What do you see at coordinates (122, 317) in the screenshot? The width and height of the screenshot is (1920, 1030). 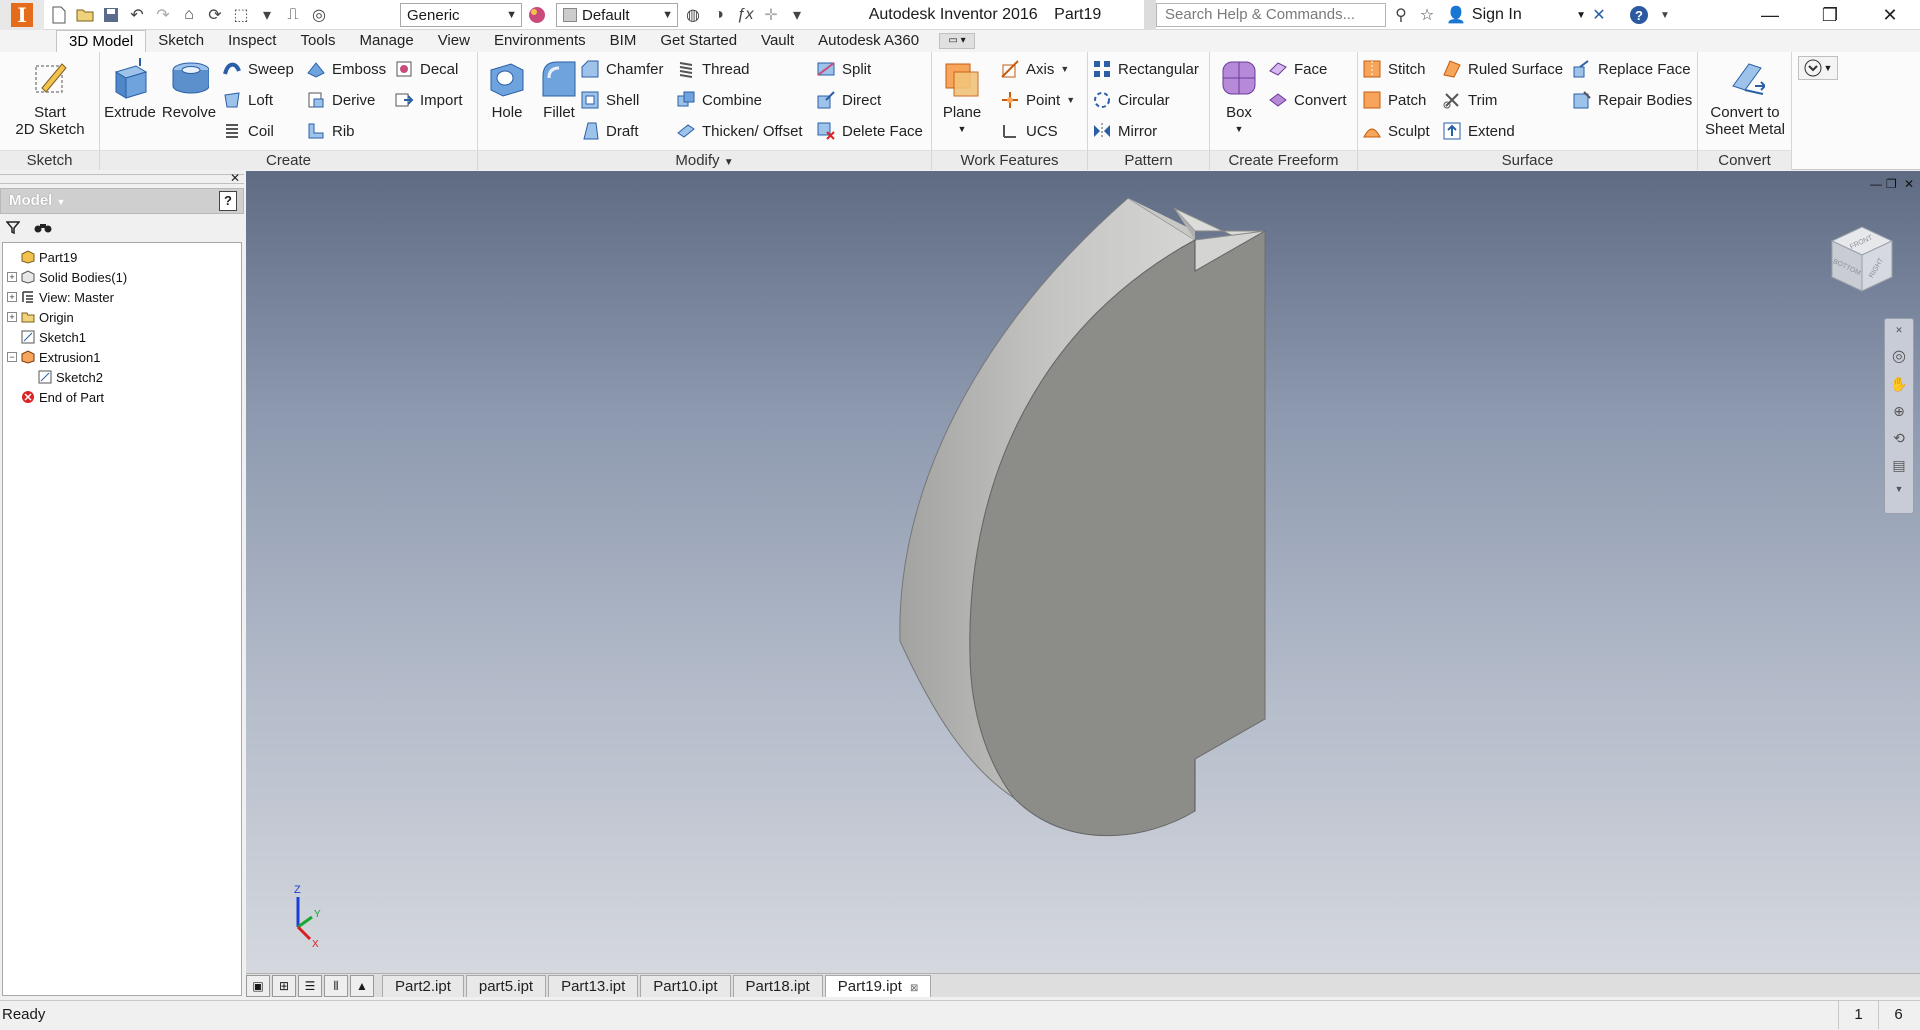 I see `tree-node-origin: + Origin` at bounding box center [122, 317].